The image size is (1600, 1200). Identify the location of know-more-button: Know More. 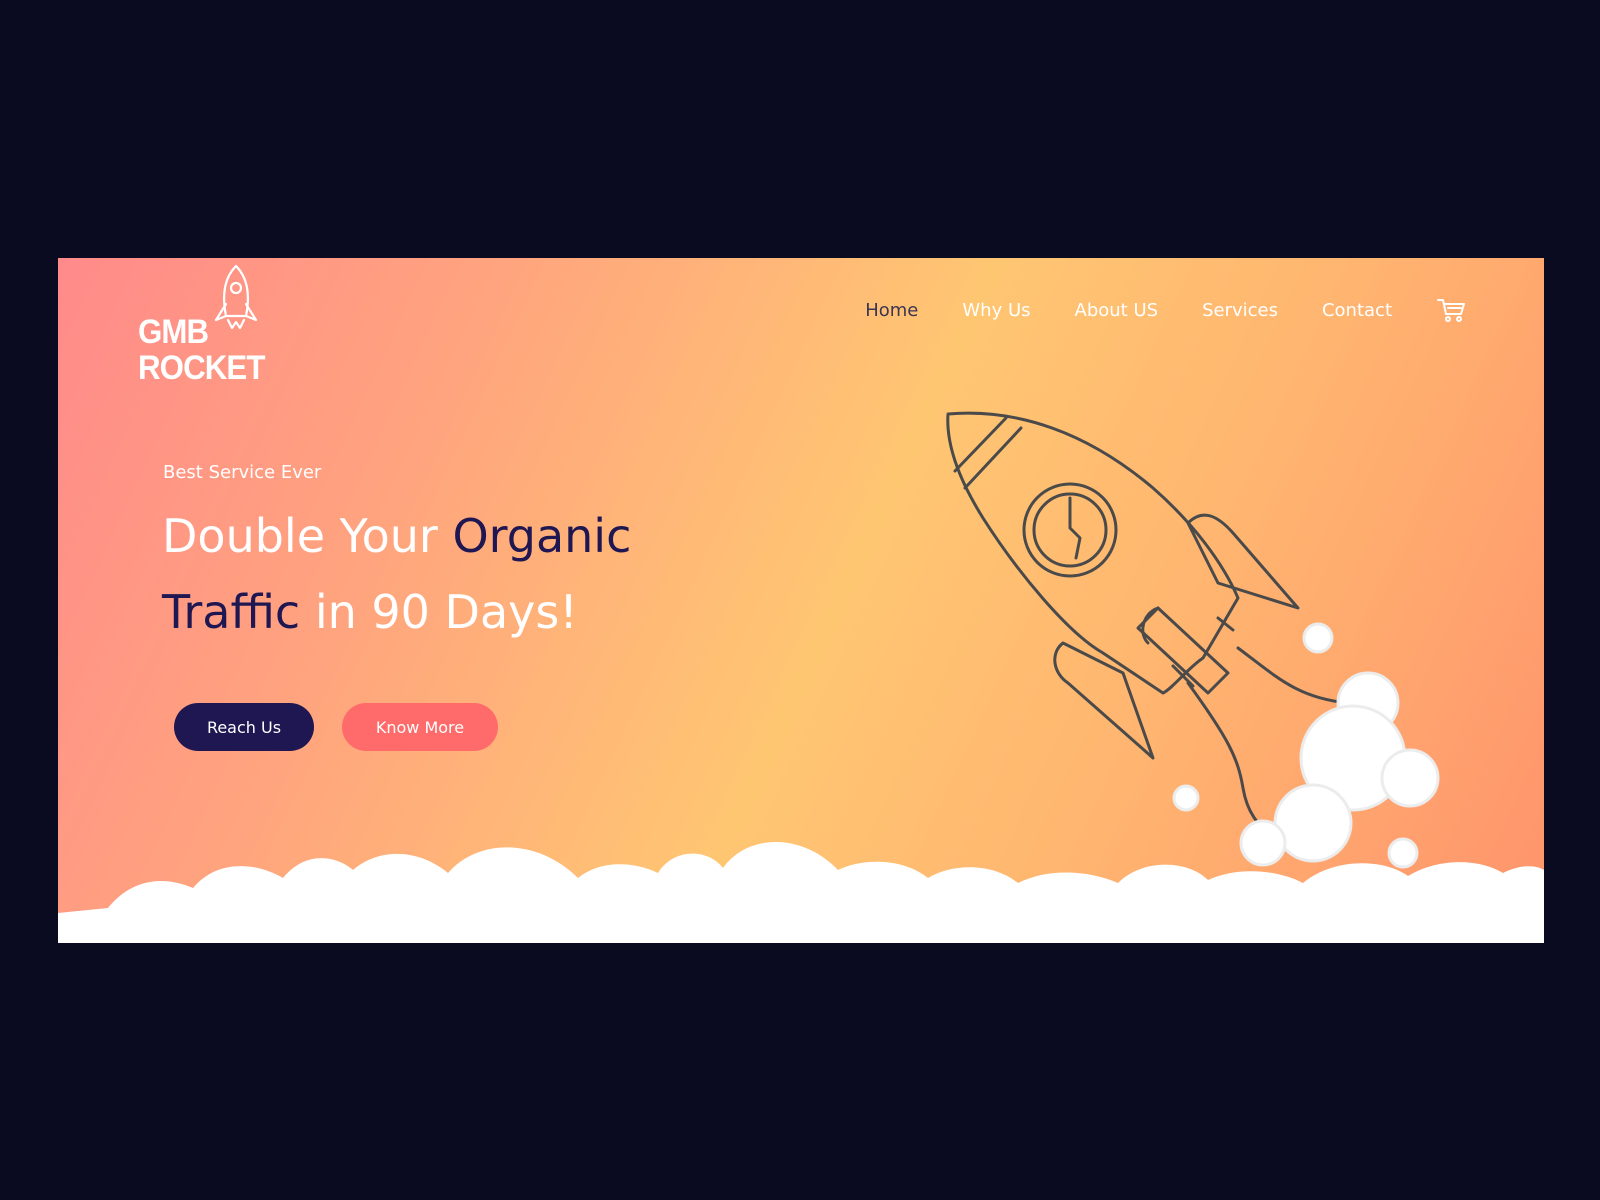
(420, 727).